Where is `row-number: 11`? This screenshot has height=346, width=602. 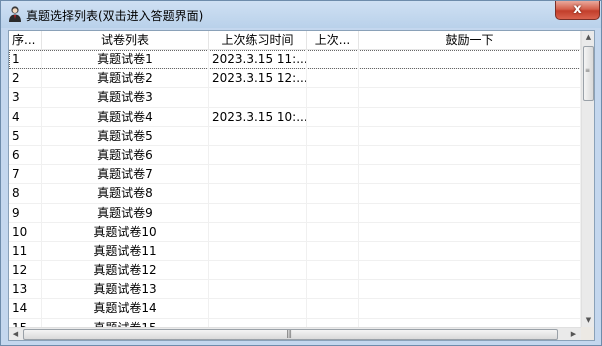
row-number: 11 is located at coordinates (25, 251).